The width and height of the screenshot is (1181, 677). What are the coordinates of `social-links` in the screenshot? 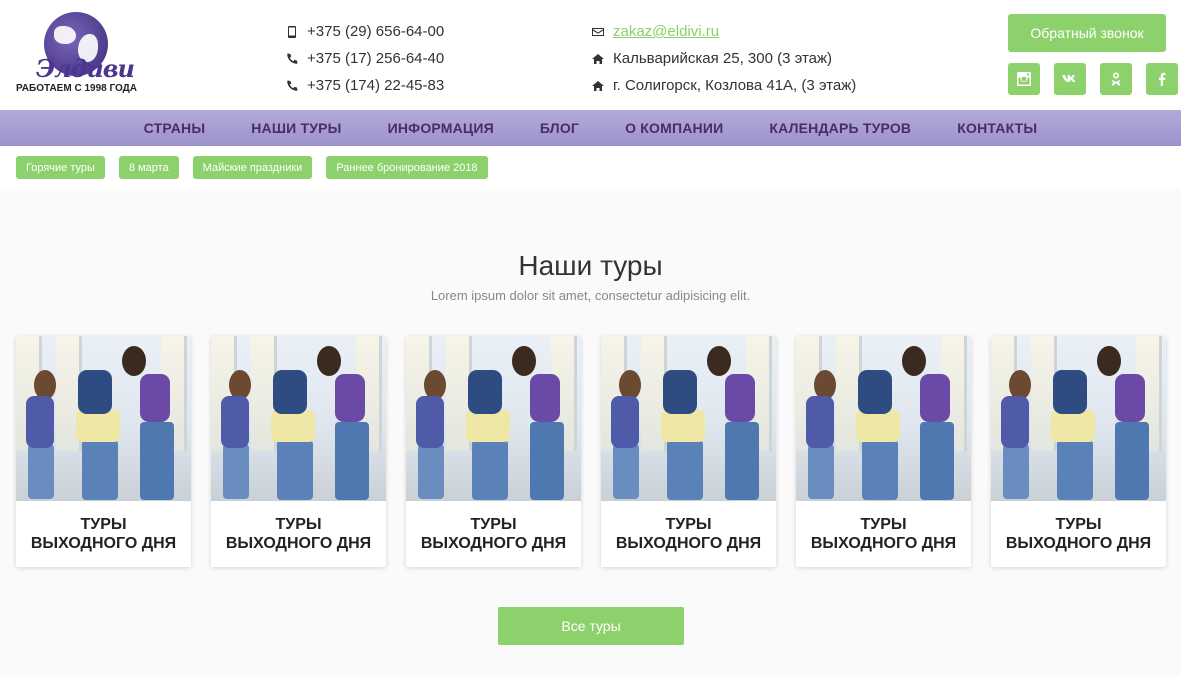 It's located at (1093, 79).